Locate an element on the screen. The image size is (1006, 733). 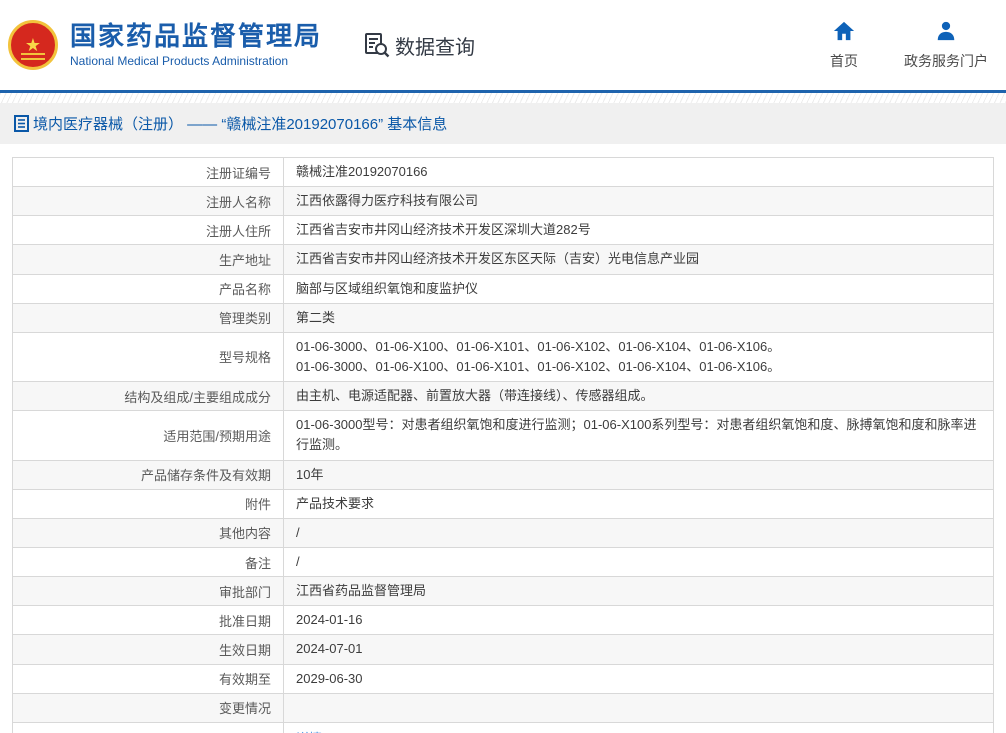
row-label: 结构及组成/主要组成成分 is located at coordinates (148, 396).